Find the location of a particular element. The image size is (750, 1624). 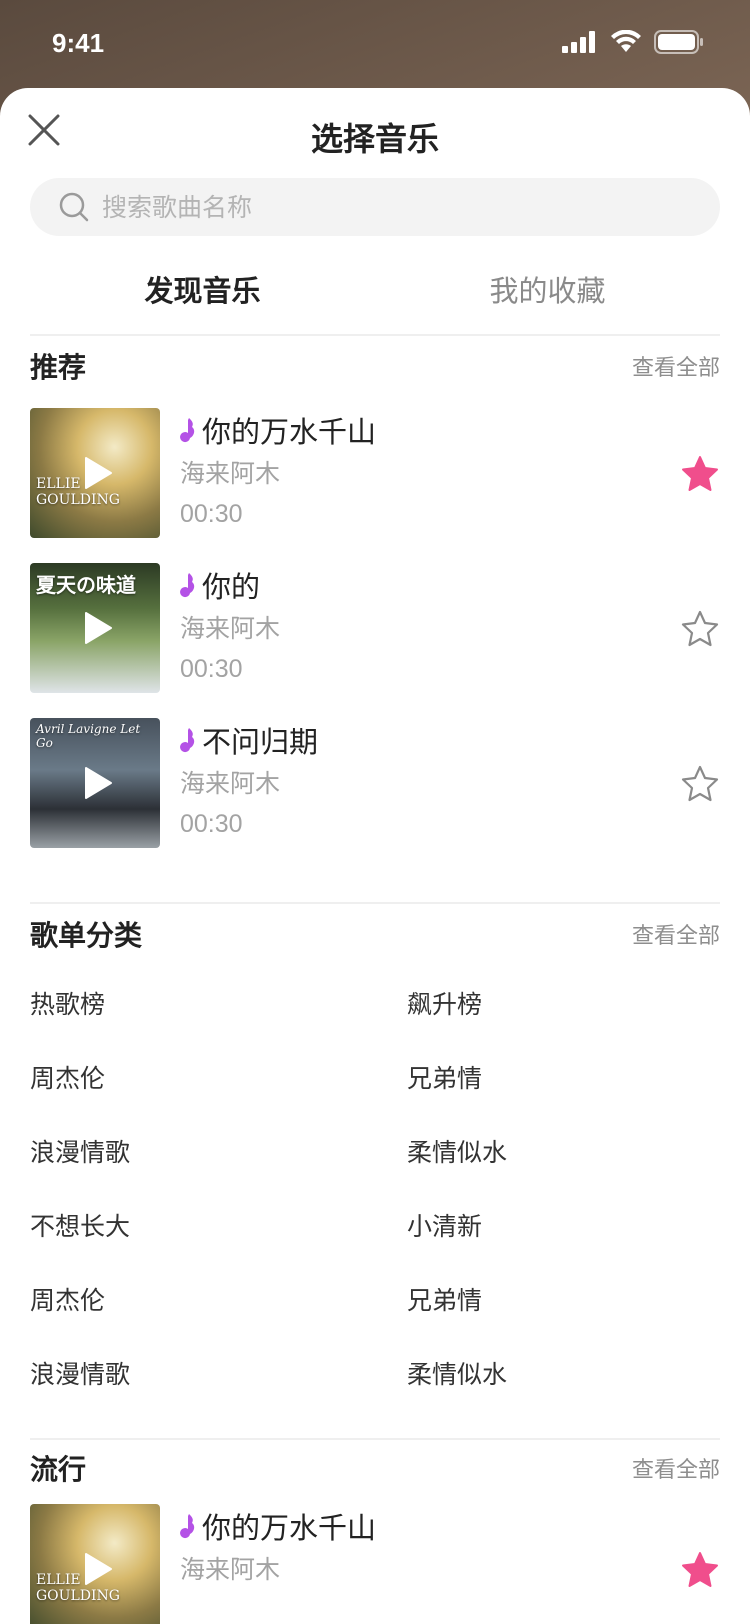

tab-bar: 发现音乐 我的收藏 is located at coordinates (375, 301).